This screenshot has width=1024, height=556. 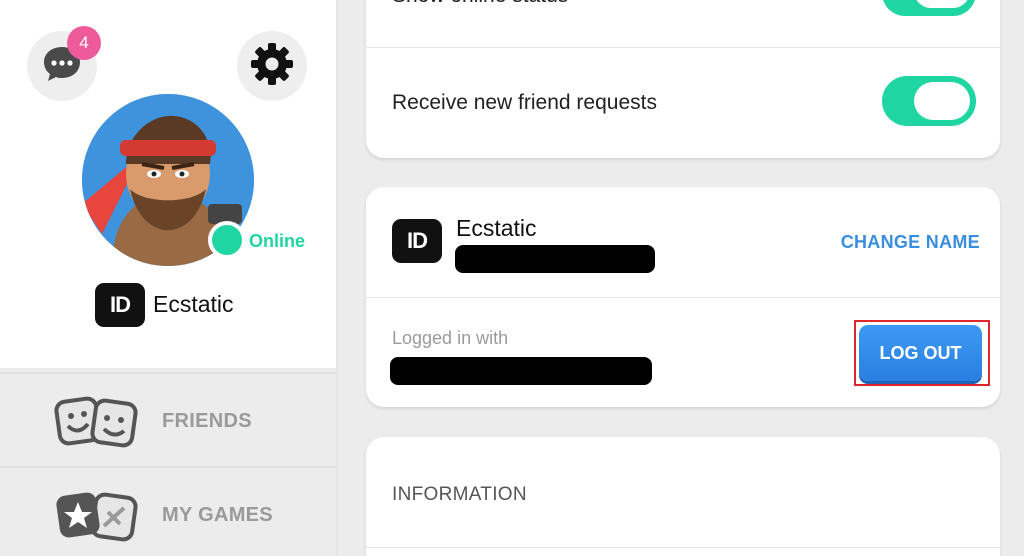 What do you see at coordinates (193, 304) in the screenshot?
I see `profile-username: Ecstatic` at bounding box center [193, 304].